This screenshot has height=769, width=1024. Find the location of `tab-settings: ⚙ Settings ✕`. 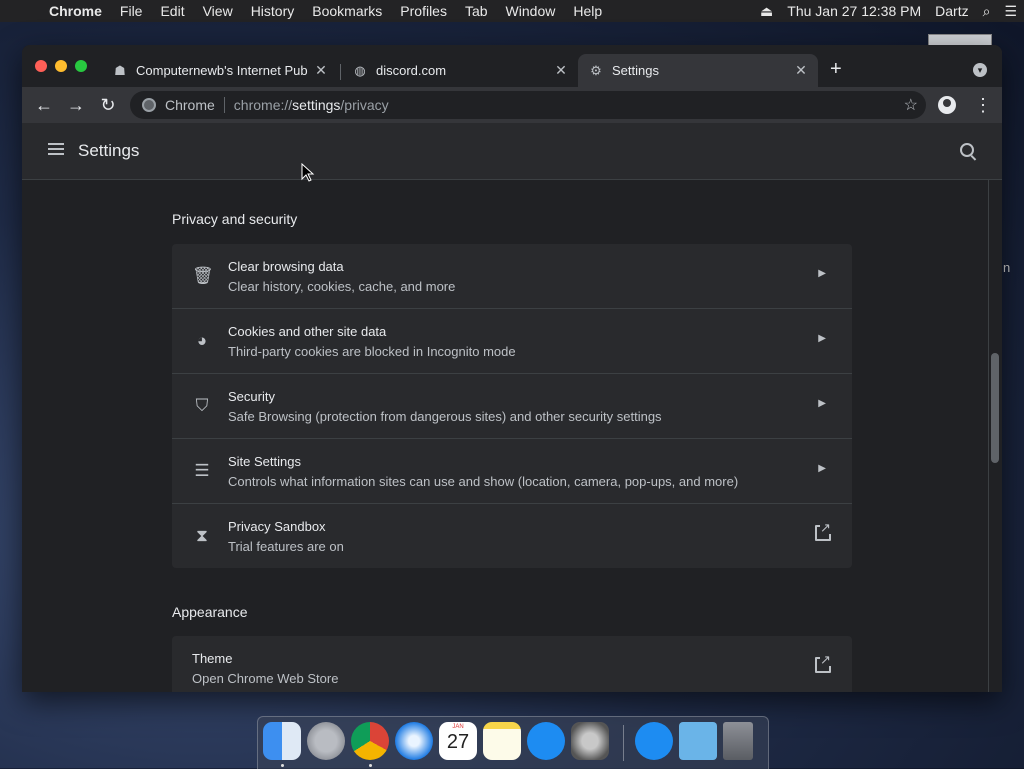

tab-settings: ⚙ Settings ✕ is located at coordinates (698, 70).